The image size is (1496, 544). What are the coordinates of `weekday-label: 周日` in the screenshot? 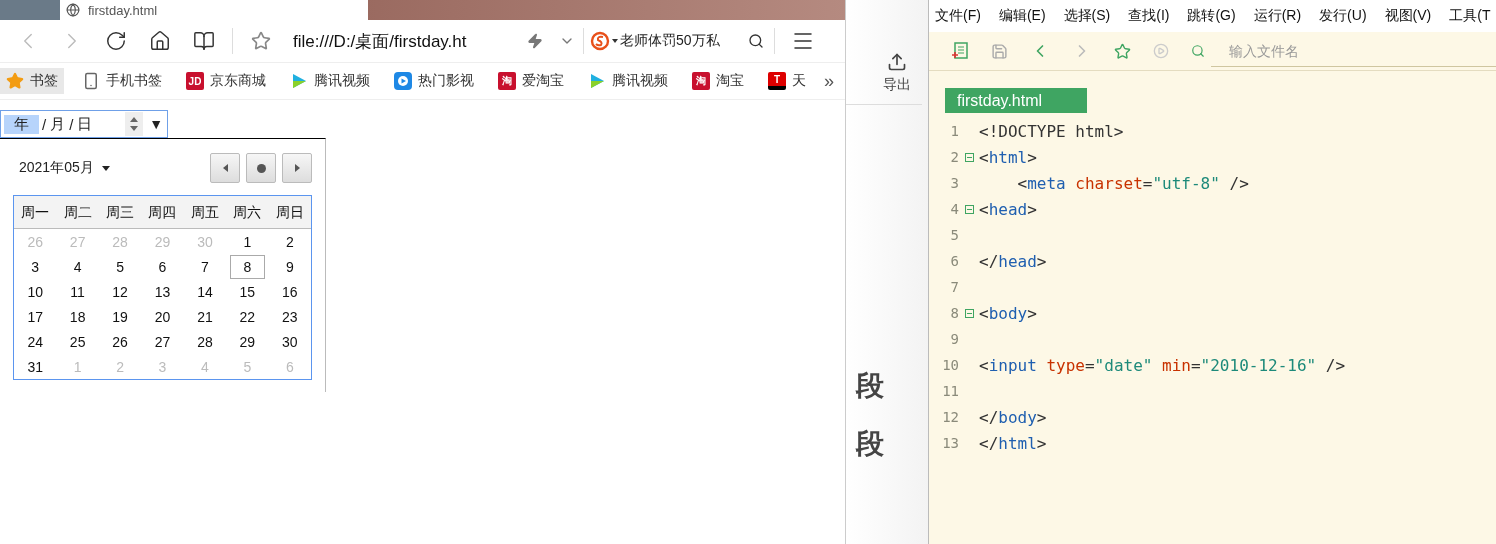 It's located at (289, 212).